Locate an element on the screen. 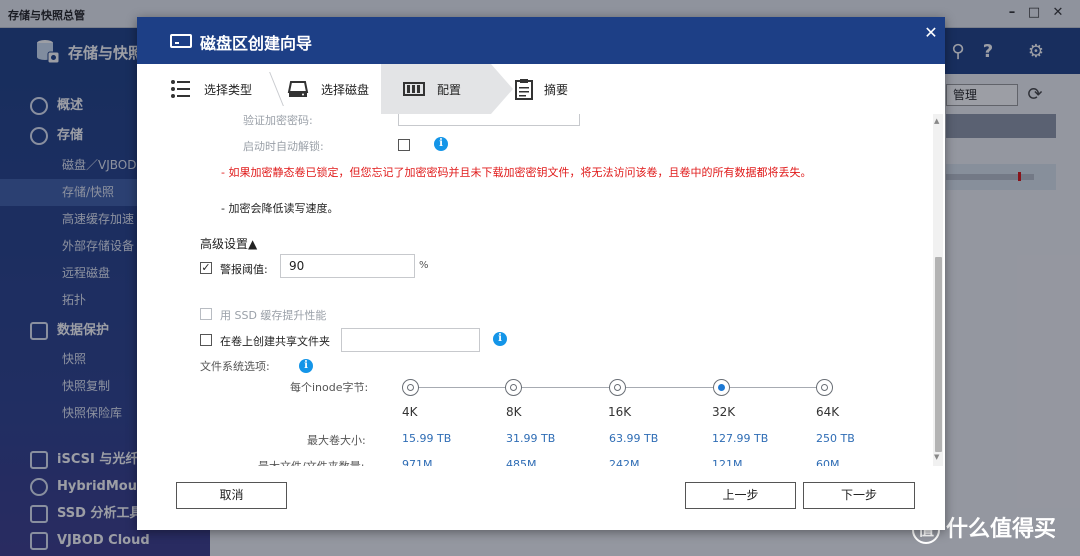 This screenshot has width=1080, height=556. alert-threshold-label: 警报阈值: is located at coordinates (244, 269).